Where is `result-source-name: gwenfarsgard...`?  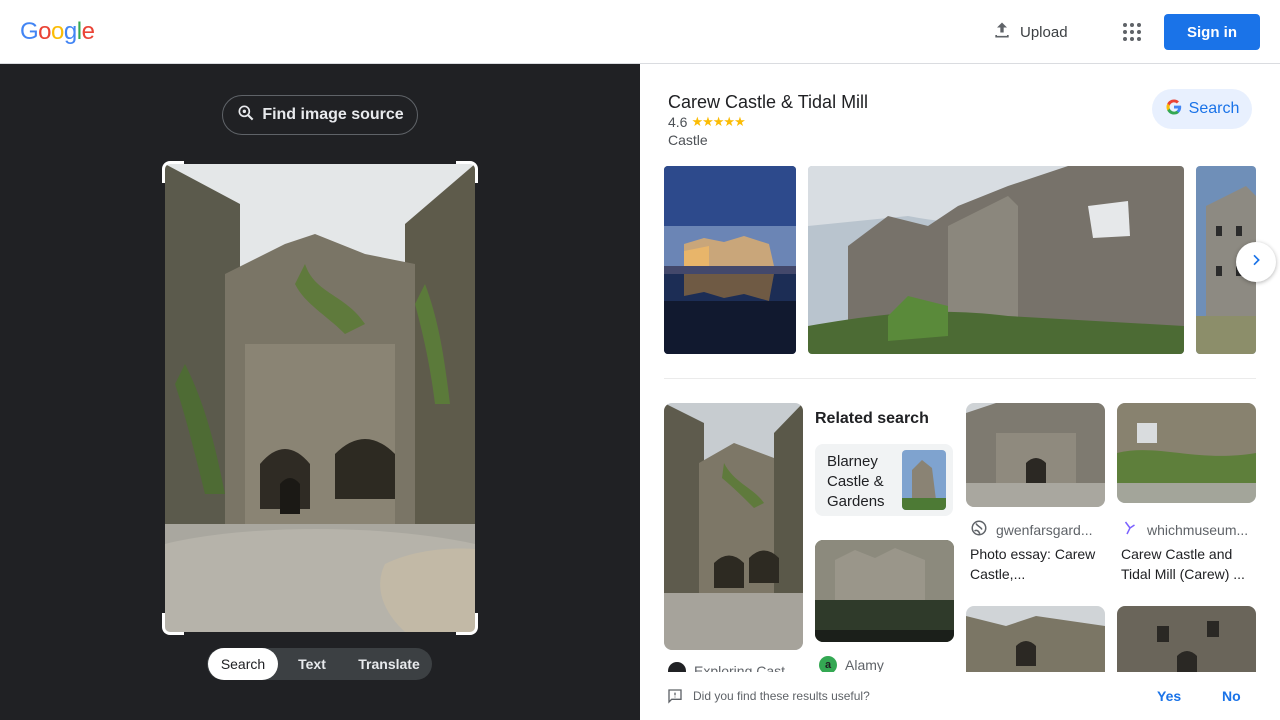
result-source-name: gwenfarsgard... is located at coordinates (1044, 529).